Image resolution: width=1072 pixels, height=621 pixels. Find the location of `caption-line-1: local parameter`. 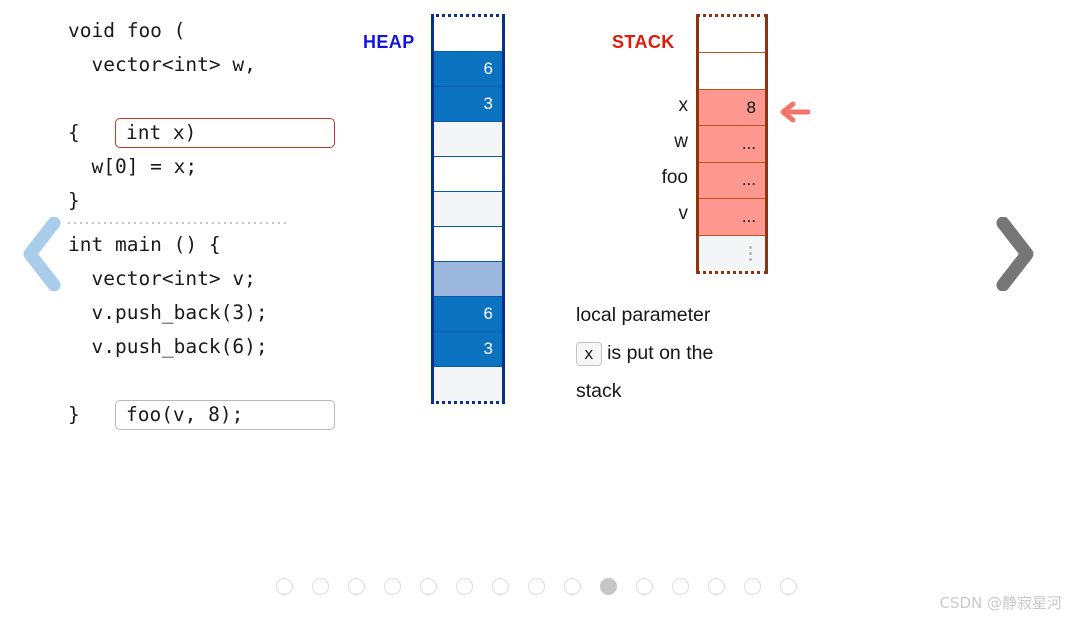

caption-line-1: local parameter is located at coordinates (643, 315).